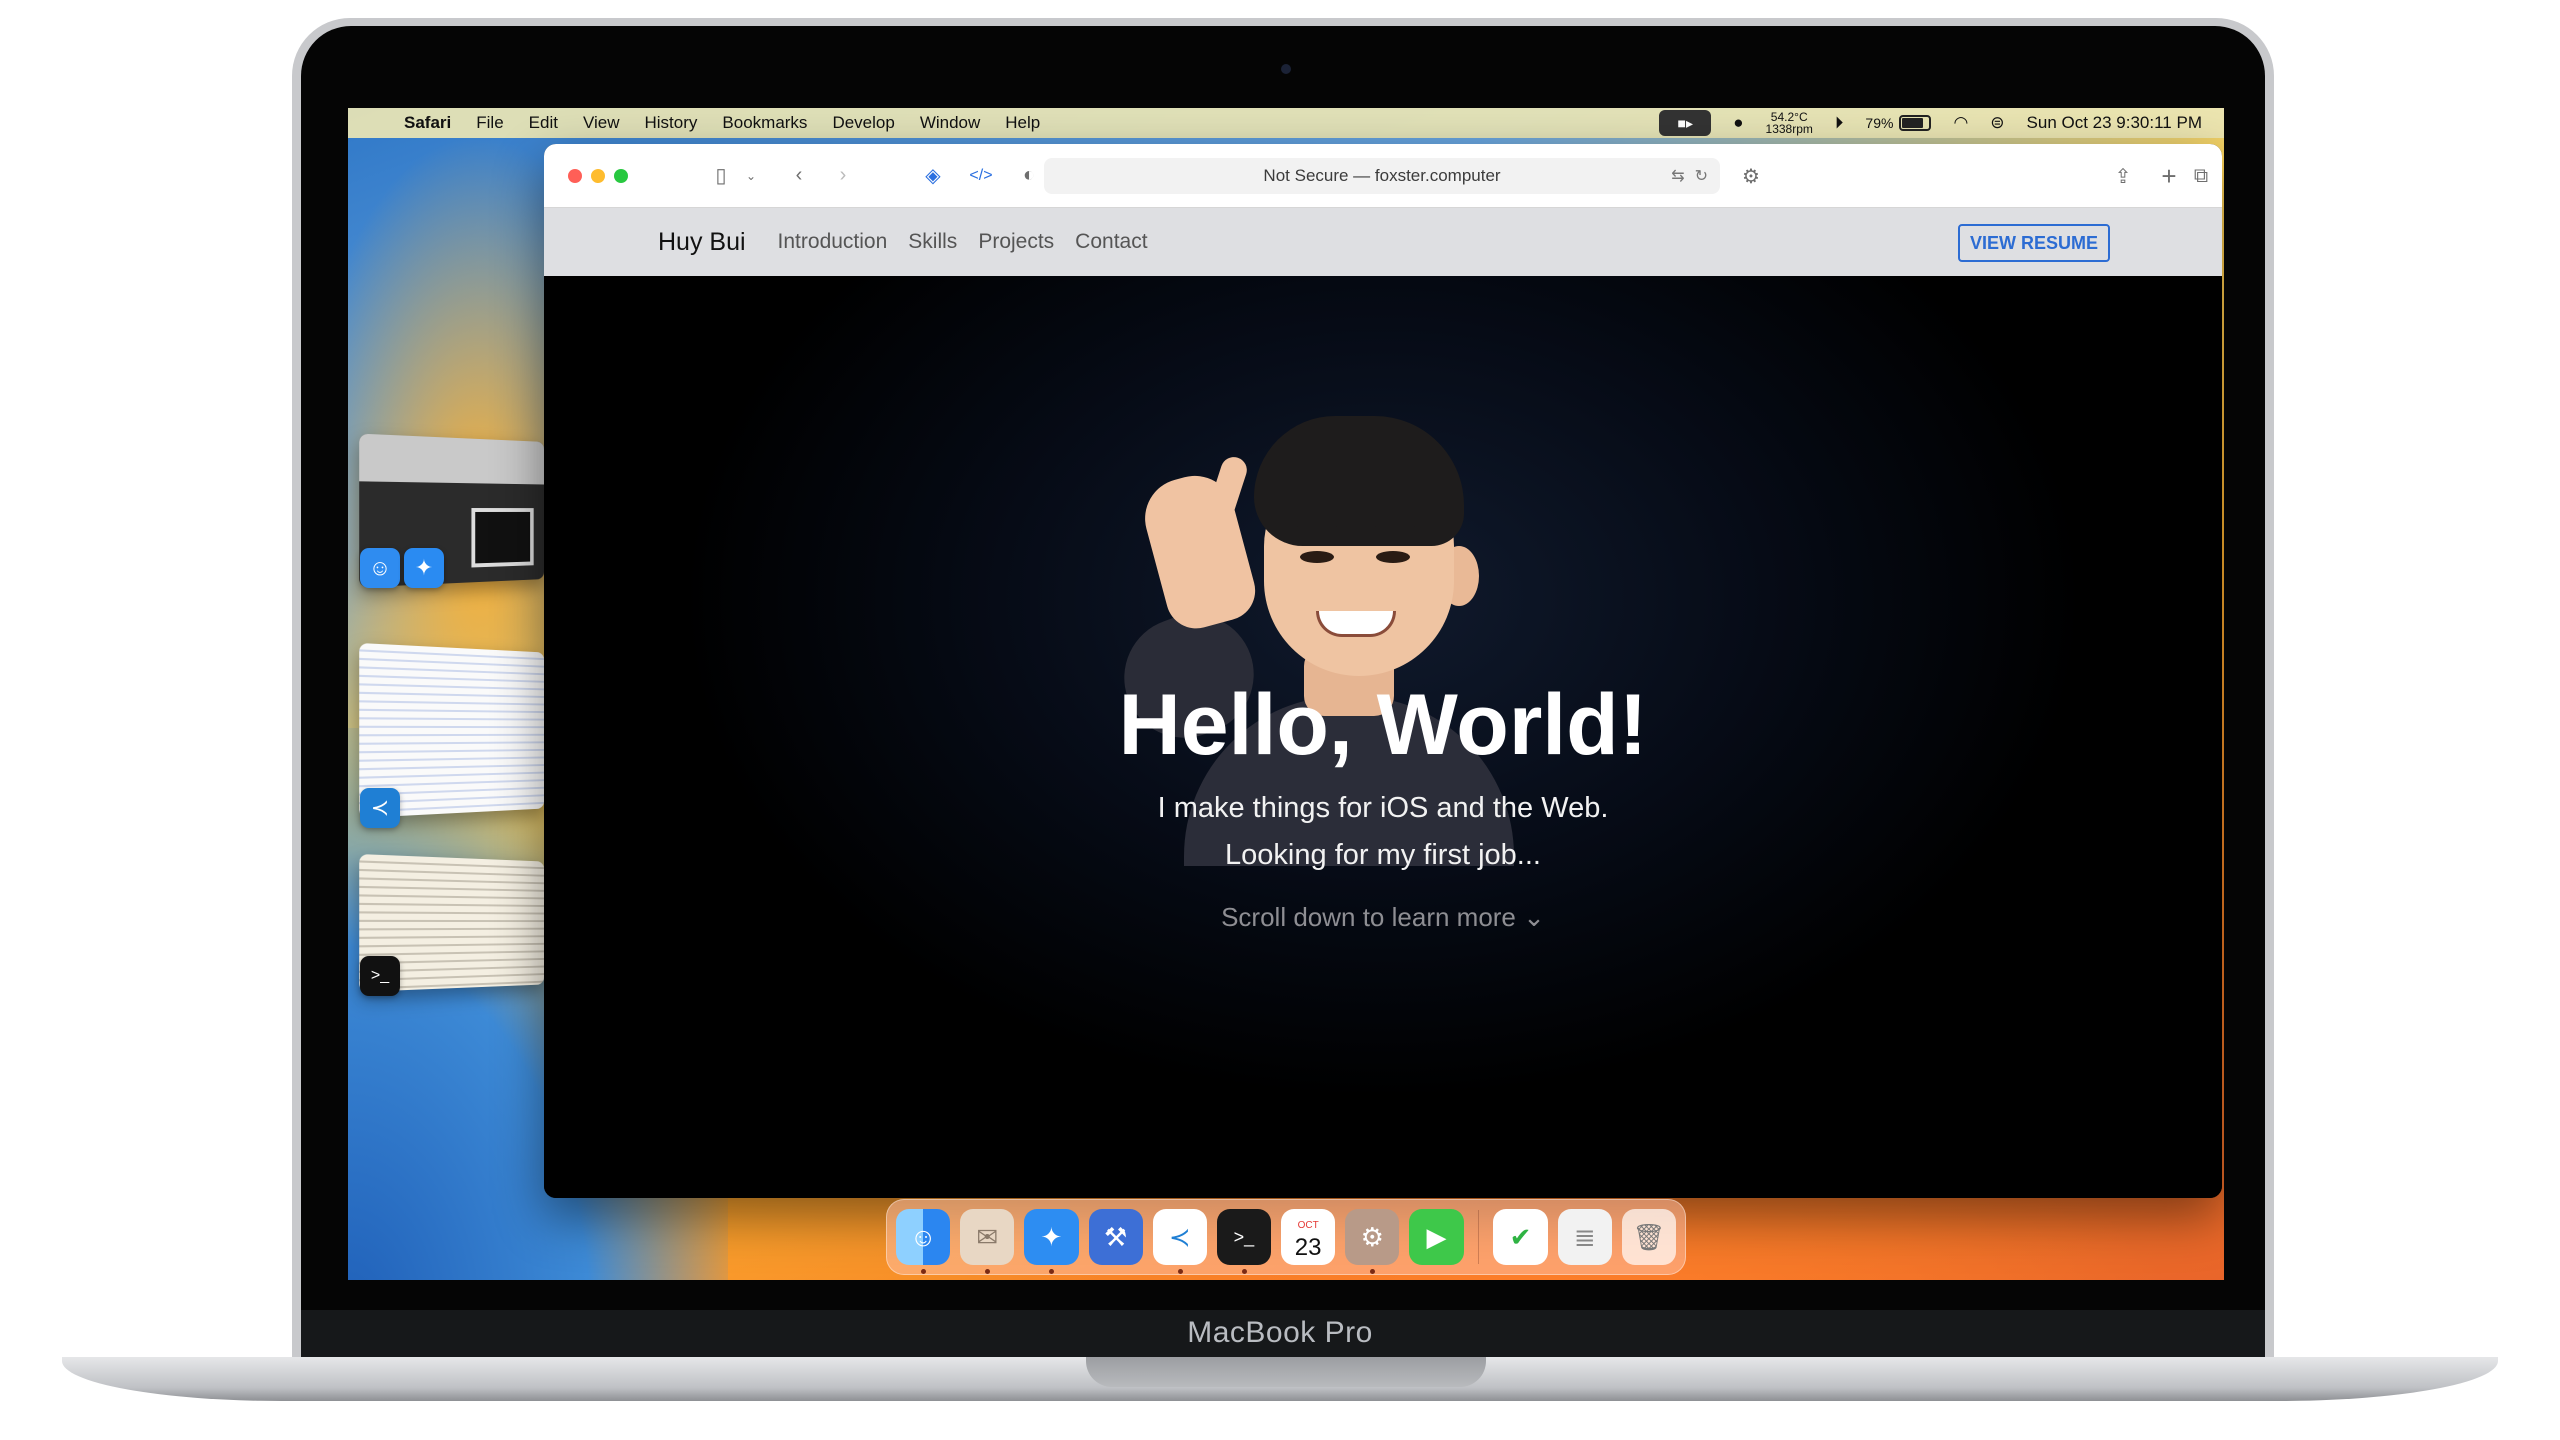 The image size is (2560, 1440). I want to click on menu-develop: Develop, so click(863, 123).